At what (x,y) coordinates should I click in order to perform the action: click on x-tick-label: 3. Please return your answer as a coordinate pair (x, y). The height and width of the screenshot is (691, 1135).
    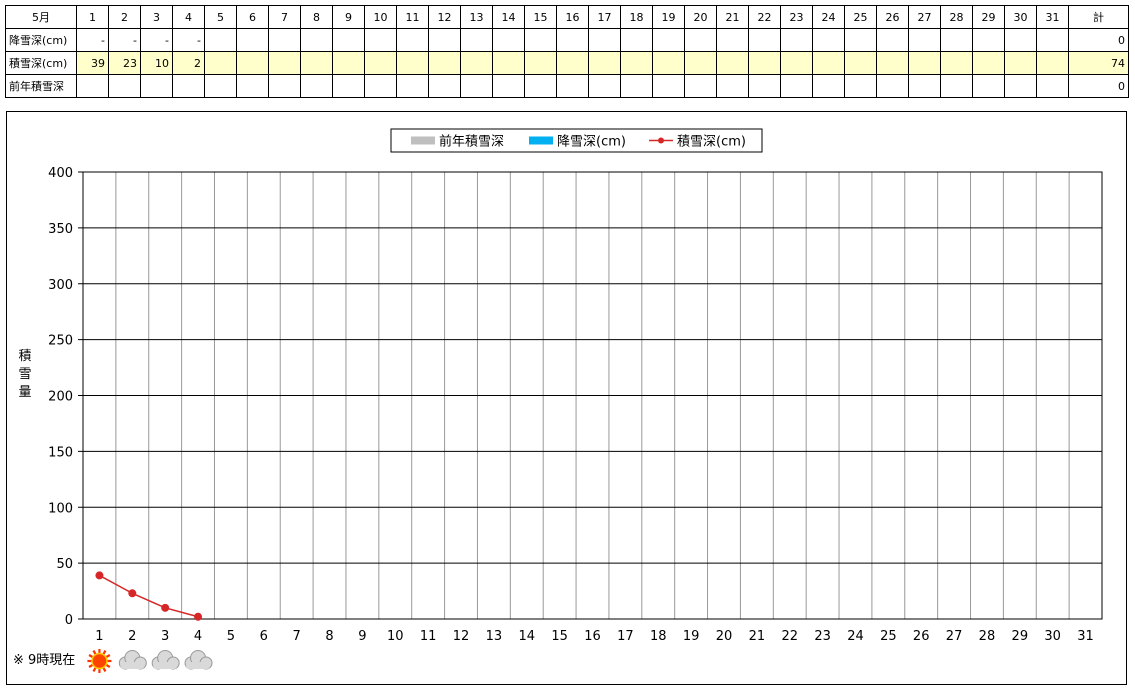
    Looking at the image, I should click on (165, 636).